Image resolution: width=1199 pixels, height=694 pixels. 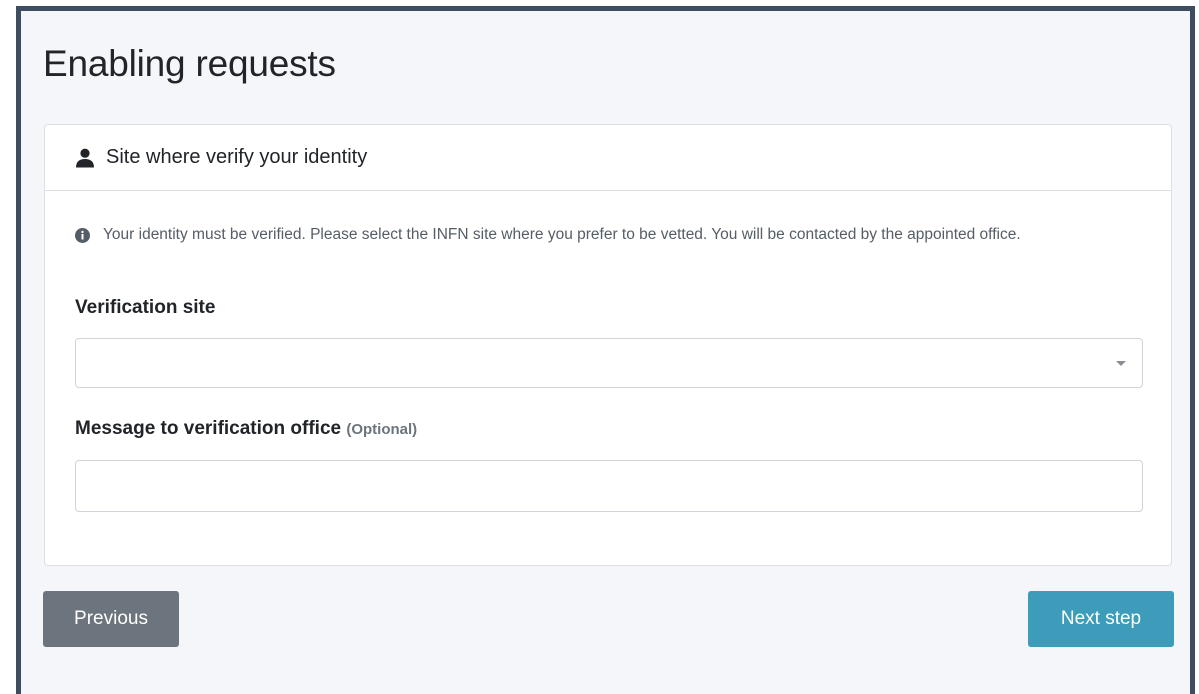 What do you see at coordinates (1101, 619) in the screenshot?
I see `next-step-button: Next step` at bounding box center [1101, 619].